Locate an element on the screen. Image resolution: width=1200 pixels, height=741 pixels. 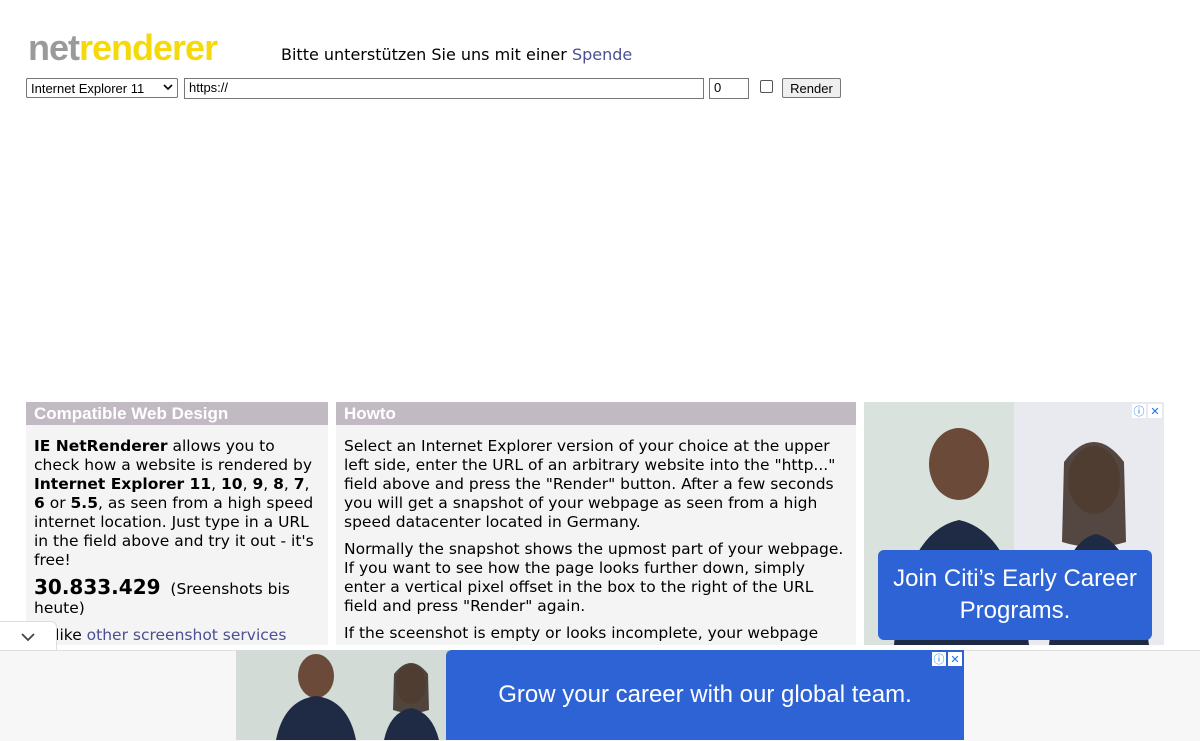
version-ie7: 7 is located at coordinates (299, 484).